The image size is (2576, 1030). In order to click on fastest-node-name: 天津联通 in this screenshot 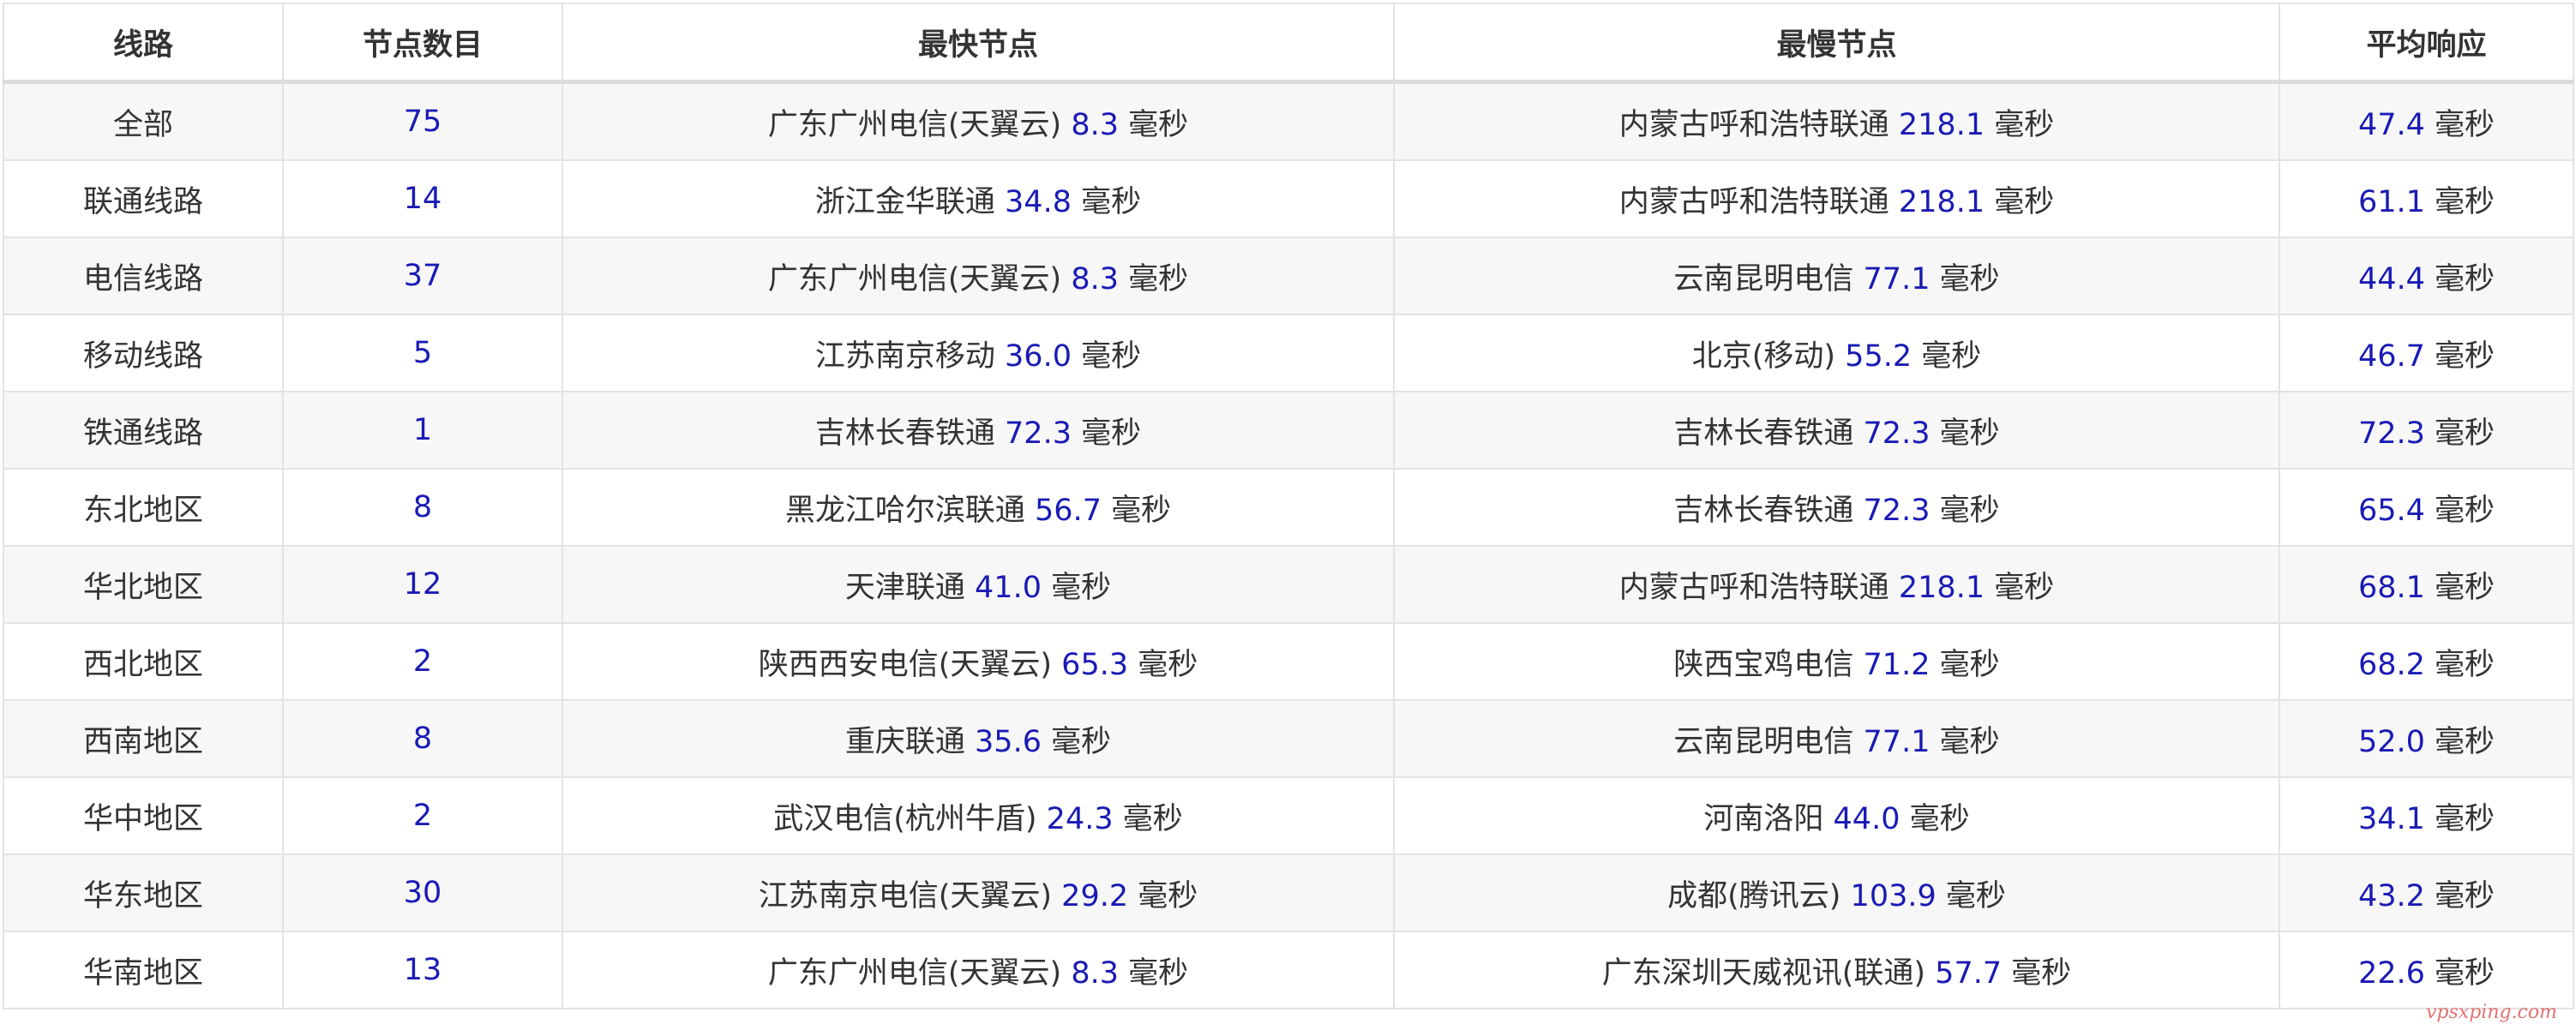, I will do `click(904, 587)`.